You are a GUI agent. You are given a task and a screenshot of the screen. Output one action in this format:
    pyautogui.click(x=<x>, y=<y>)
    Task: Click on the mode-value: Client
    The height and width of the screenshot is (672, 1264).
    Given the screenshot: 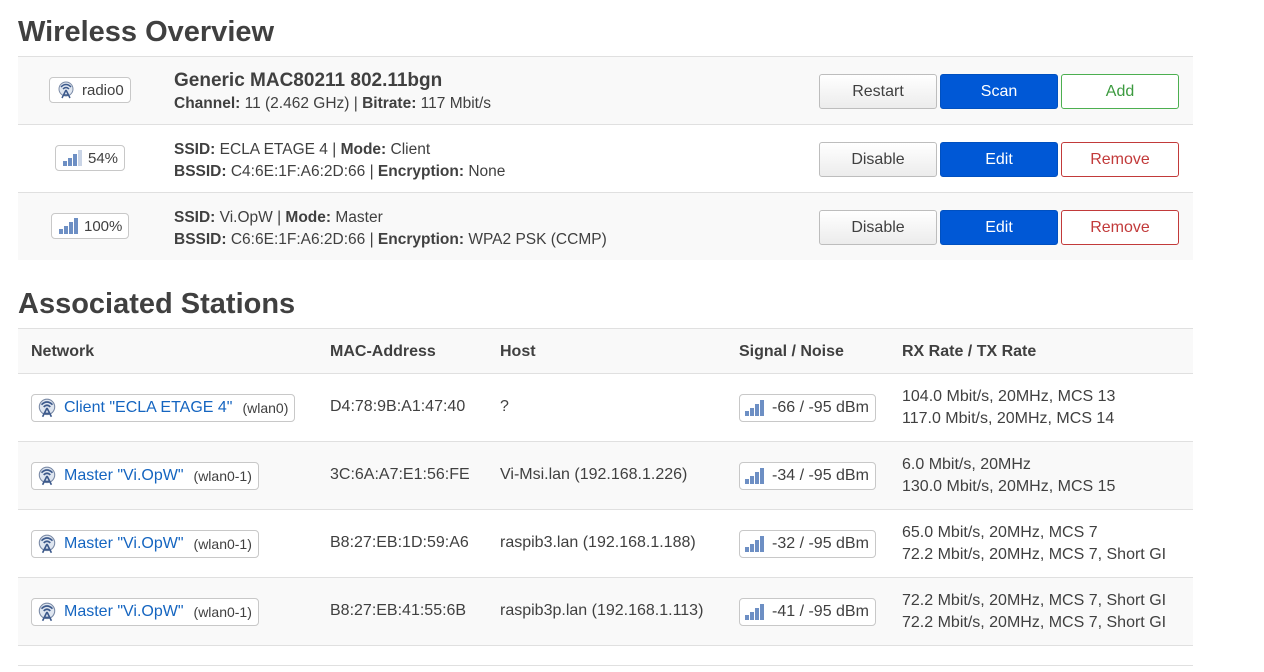 What is the action you would take?
    pyautogui.click(x=410, y=149)
    